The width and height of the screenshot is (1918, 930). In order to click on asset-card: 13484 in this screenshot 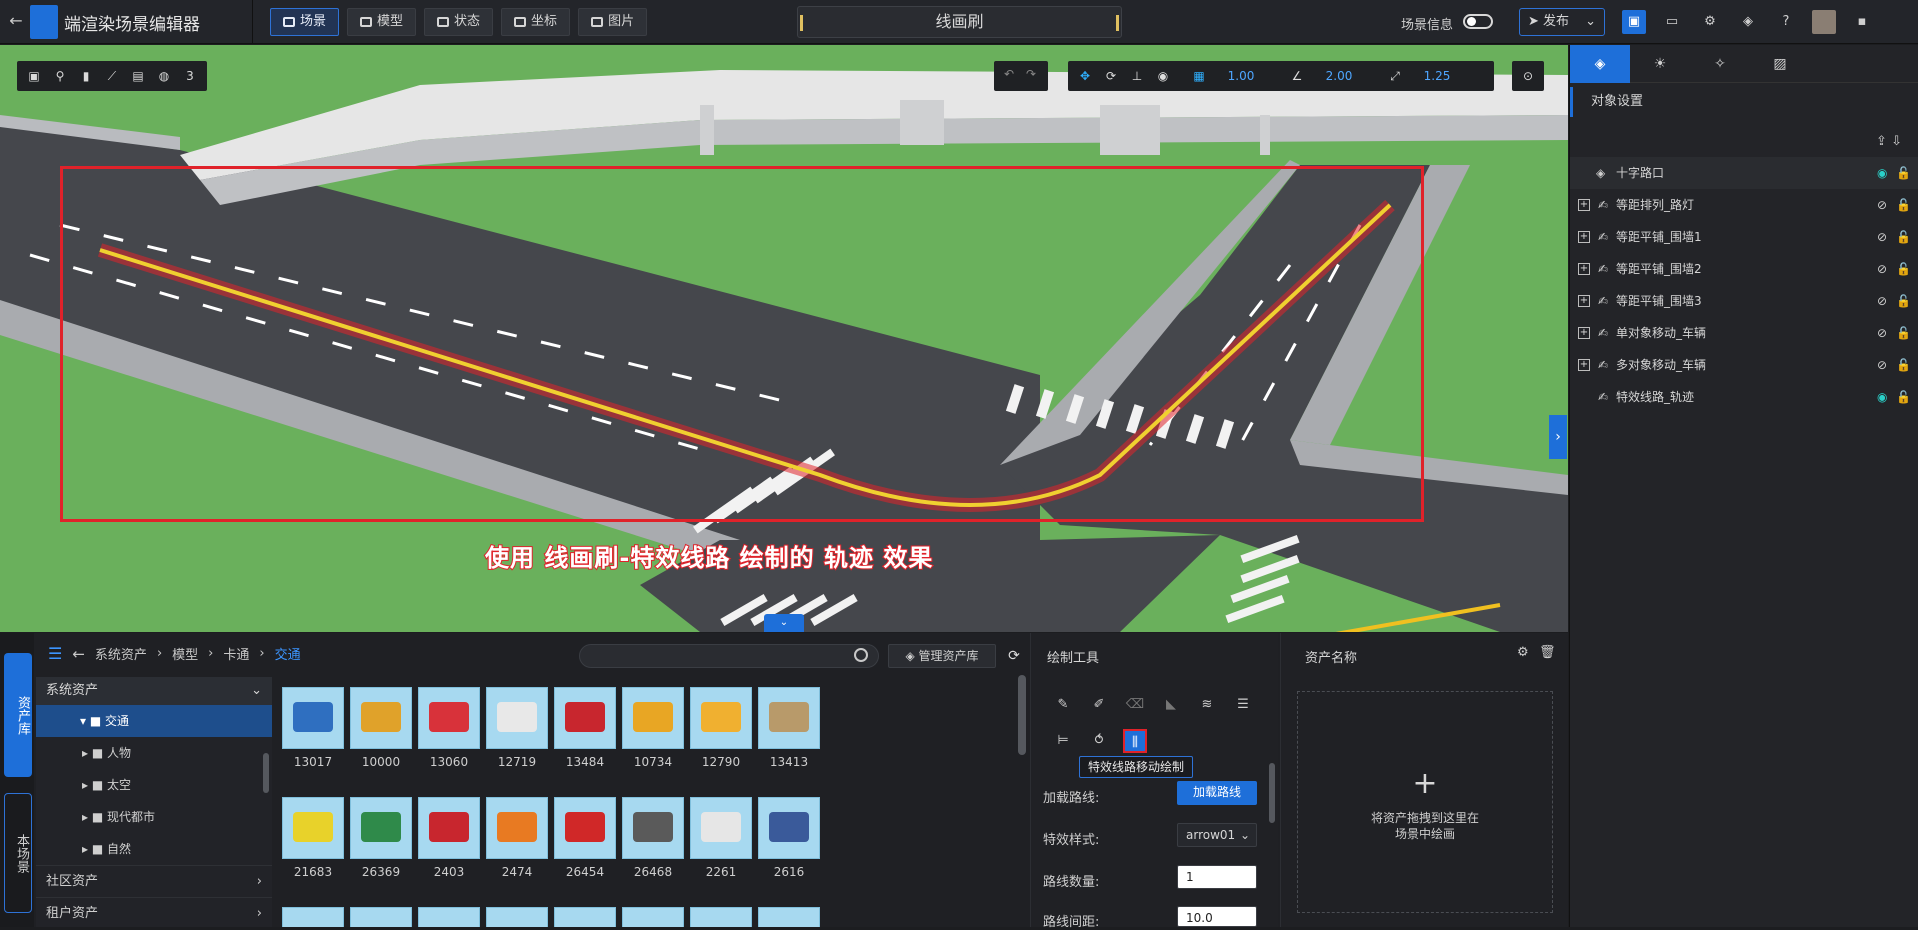, I will do `click(585, 728)`.